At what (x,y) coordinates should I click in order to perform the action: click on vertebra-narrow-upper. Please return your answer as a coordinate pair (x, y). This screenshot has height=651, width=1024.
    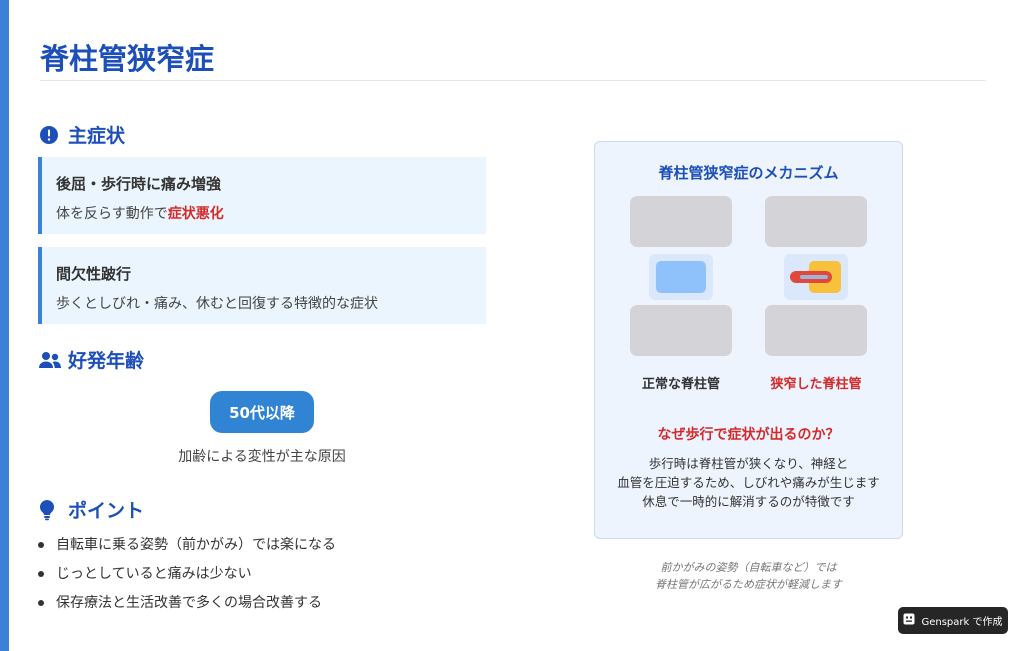
    Looking at the image, I should click on (816, 221).